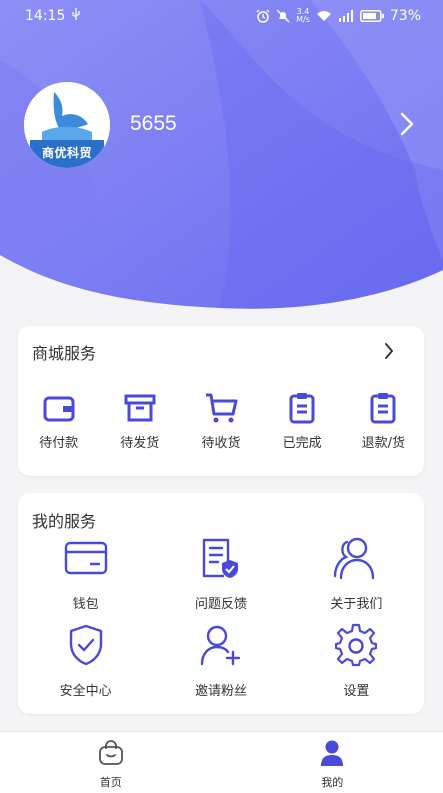 The image size is (443, 793). Describe the element at coordinates (111, 755) in the screenshot. I see `shopping-bag-icon` at that location.